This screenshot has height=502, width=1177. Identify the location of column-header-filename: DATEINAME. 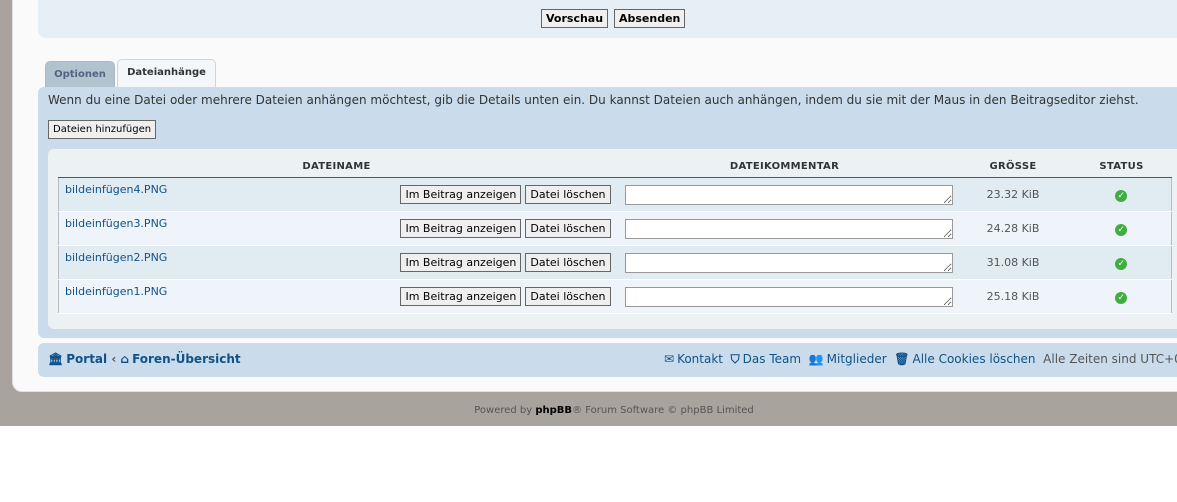
(336, 166).